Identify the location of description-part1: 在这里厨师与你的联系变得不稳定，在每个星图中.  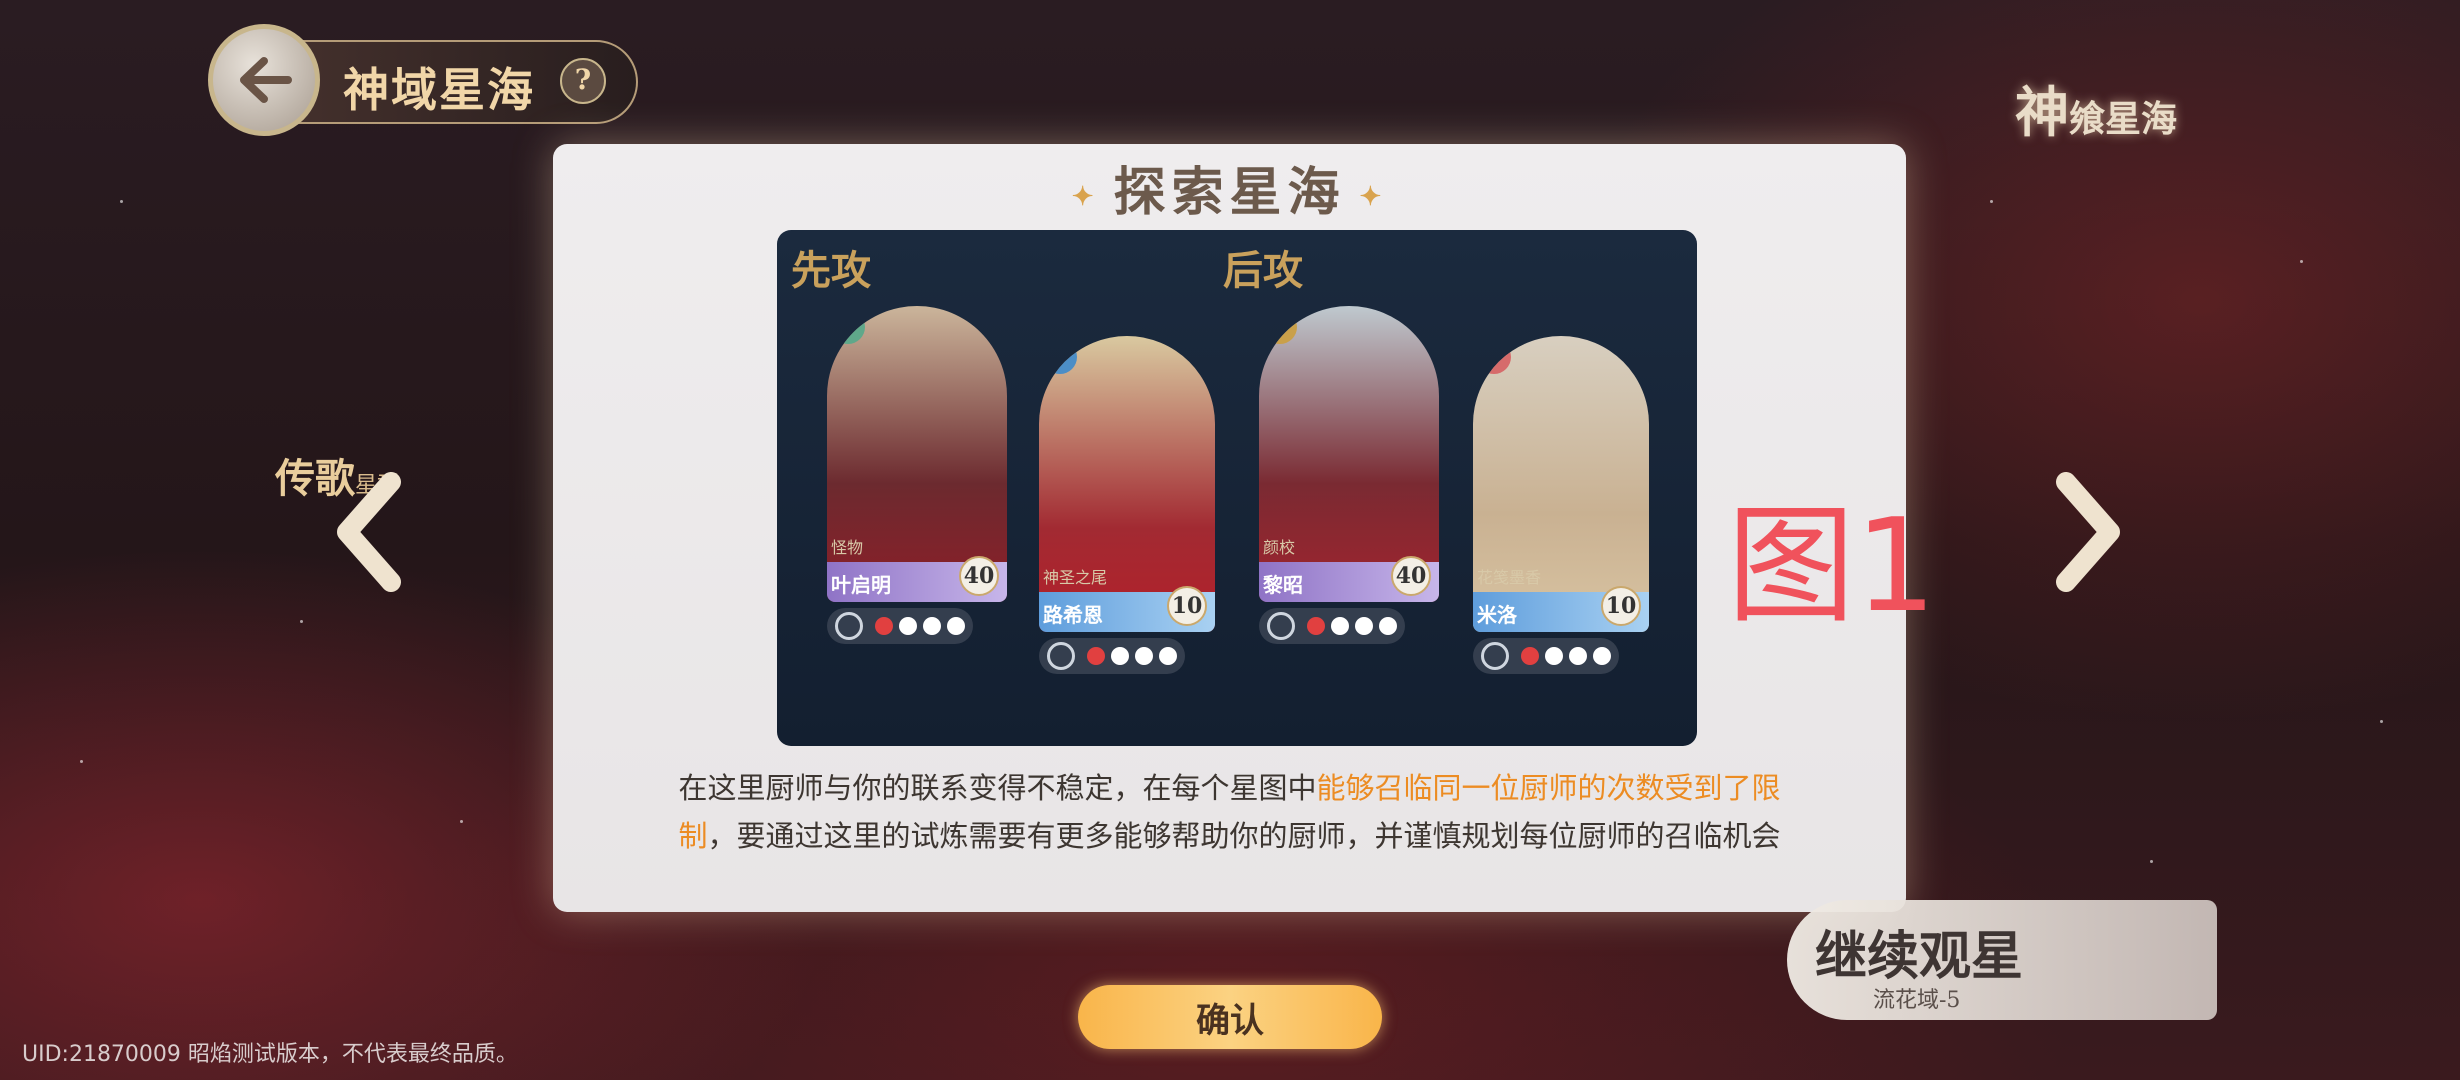
(997, 788).